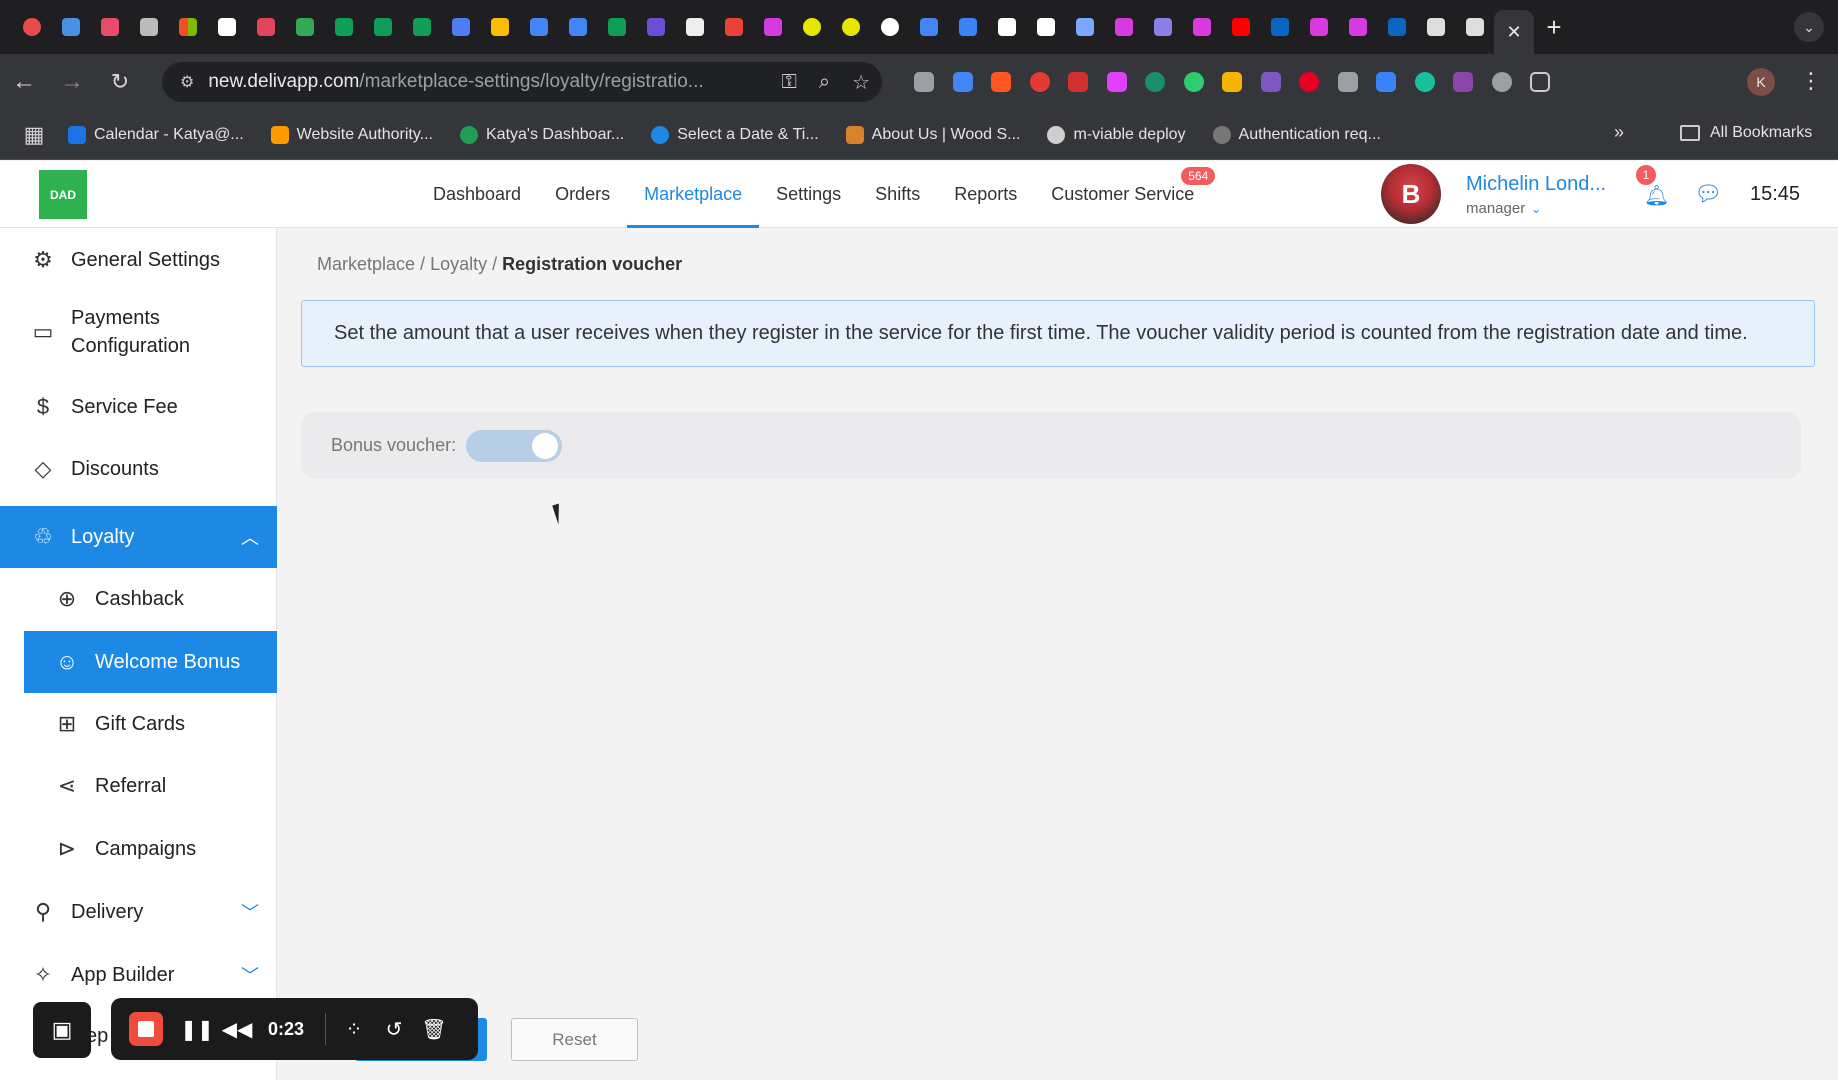 This screenshot has width=1838, height=1080. What do you see at coordinates (1536, 195) in the screenshot?
I see `account-switcher: Michelin Lond... manager ⌄` at bounding box center [1536, 195].